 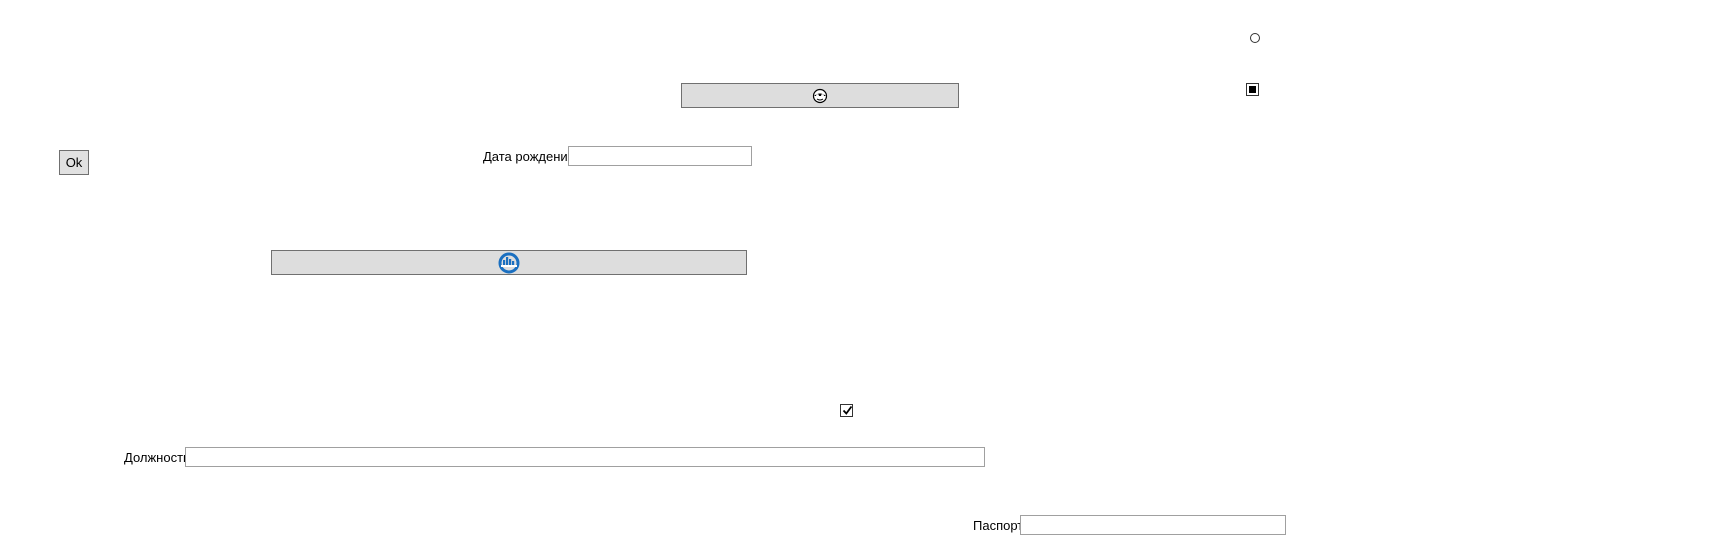 I want to click on city-icon-button, so click(x=509, y=262).